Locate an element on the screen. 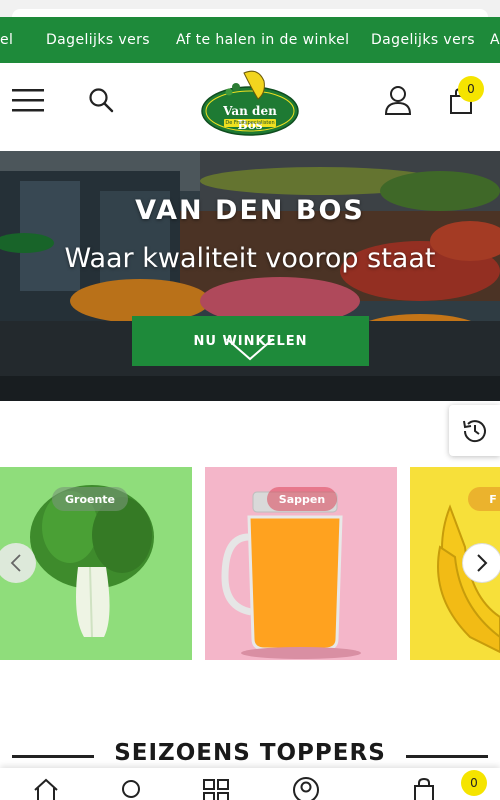  user-icon is located at coordinates (398, 100).